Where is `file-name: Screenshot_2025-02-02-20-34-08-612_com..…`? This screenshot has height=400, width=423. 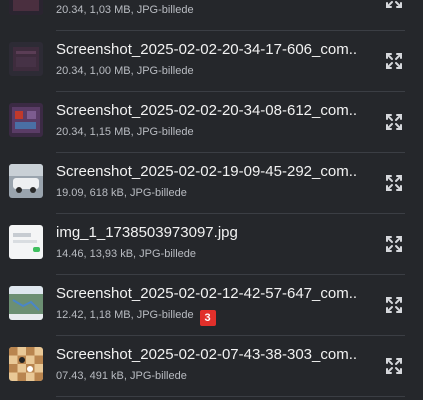 file-name: Screenshot_2025-02-02-20-34-08-612_com..… is located at coordinates (206, 110).